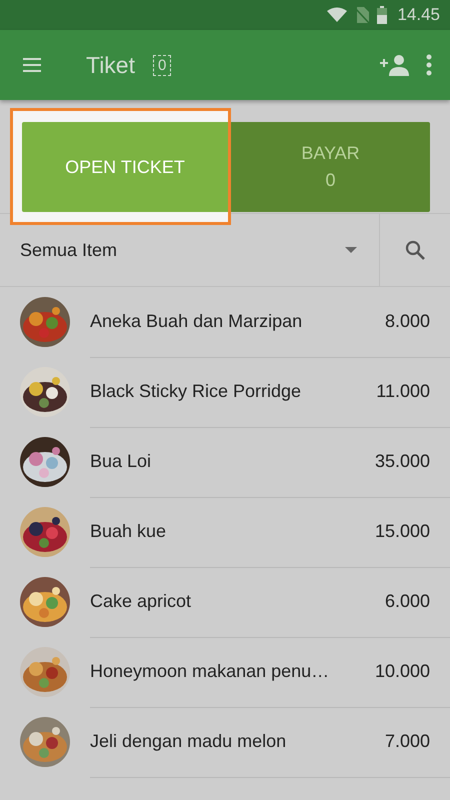  Describe the element at coordinates (225, 462) in the screenshot. I see `item-row: Bua Loi 35.000` at that location.